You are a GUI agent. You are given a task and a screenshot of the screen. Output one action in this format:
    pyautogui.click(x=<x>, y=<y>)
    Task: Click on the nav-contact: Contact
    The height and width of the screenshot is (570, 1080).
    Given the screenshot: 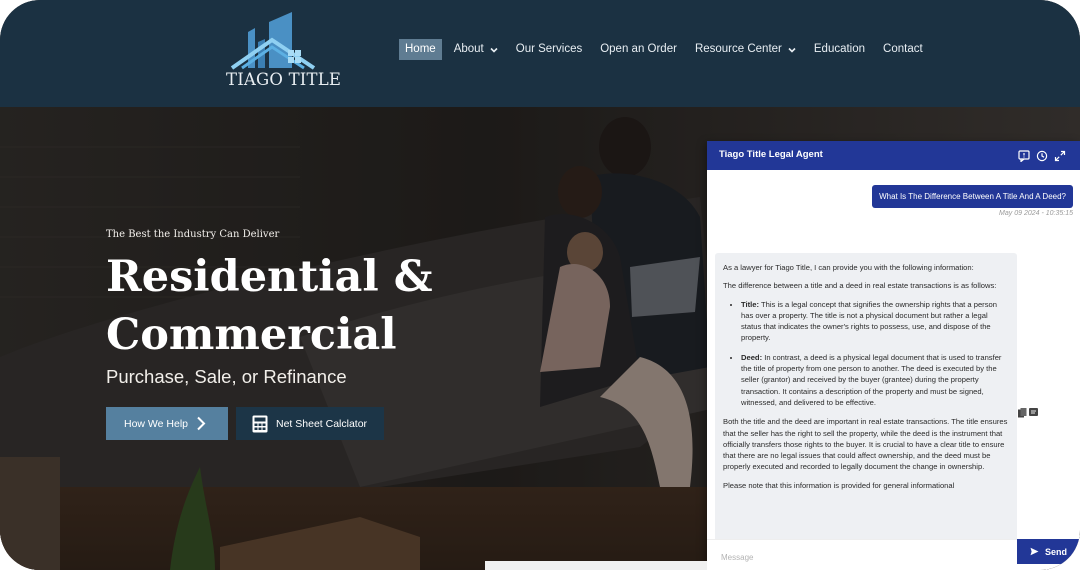 What is the action you would take?
    pyautogui.click(x=903, y=49)
    